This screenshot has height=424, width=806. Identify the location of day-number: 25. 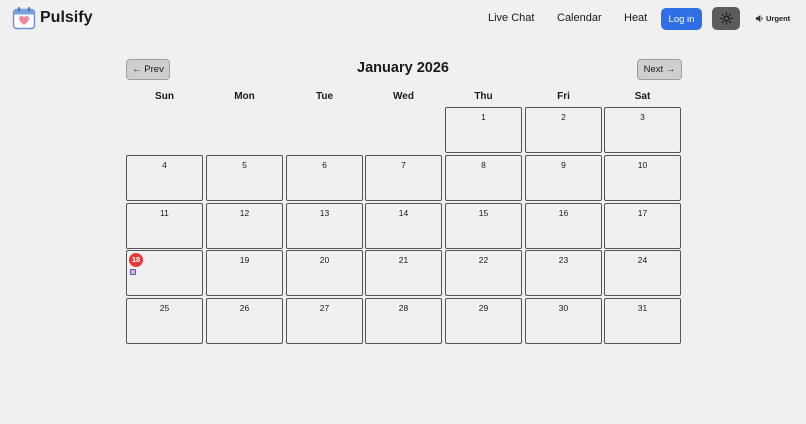
(164, 308).